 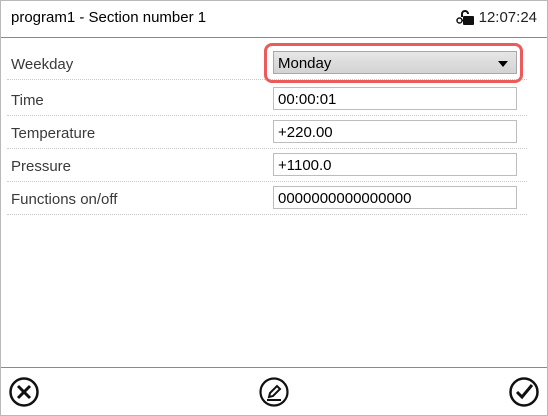 I want to click on unlock-key-icon, so click(x=464, y=17).